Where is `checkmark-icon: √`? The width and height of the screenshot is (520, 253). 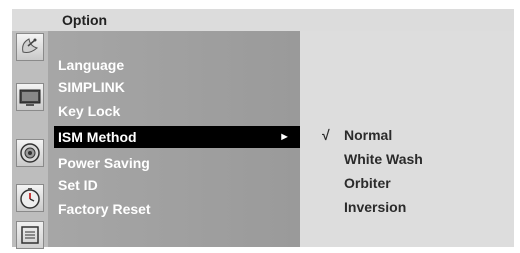
checkmark-icon: √ is located at coordinates (326, 135).